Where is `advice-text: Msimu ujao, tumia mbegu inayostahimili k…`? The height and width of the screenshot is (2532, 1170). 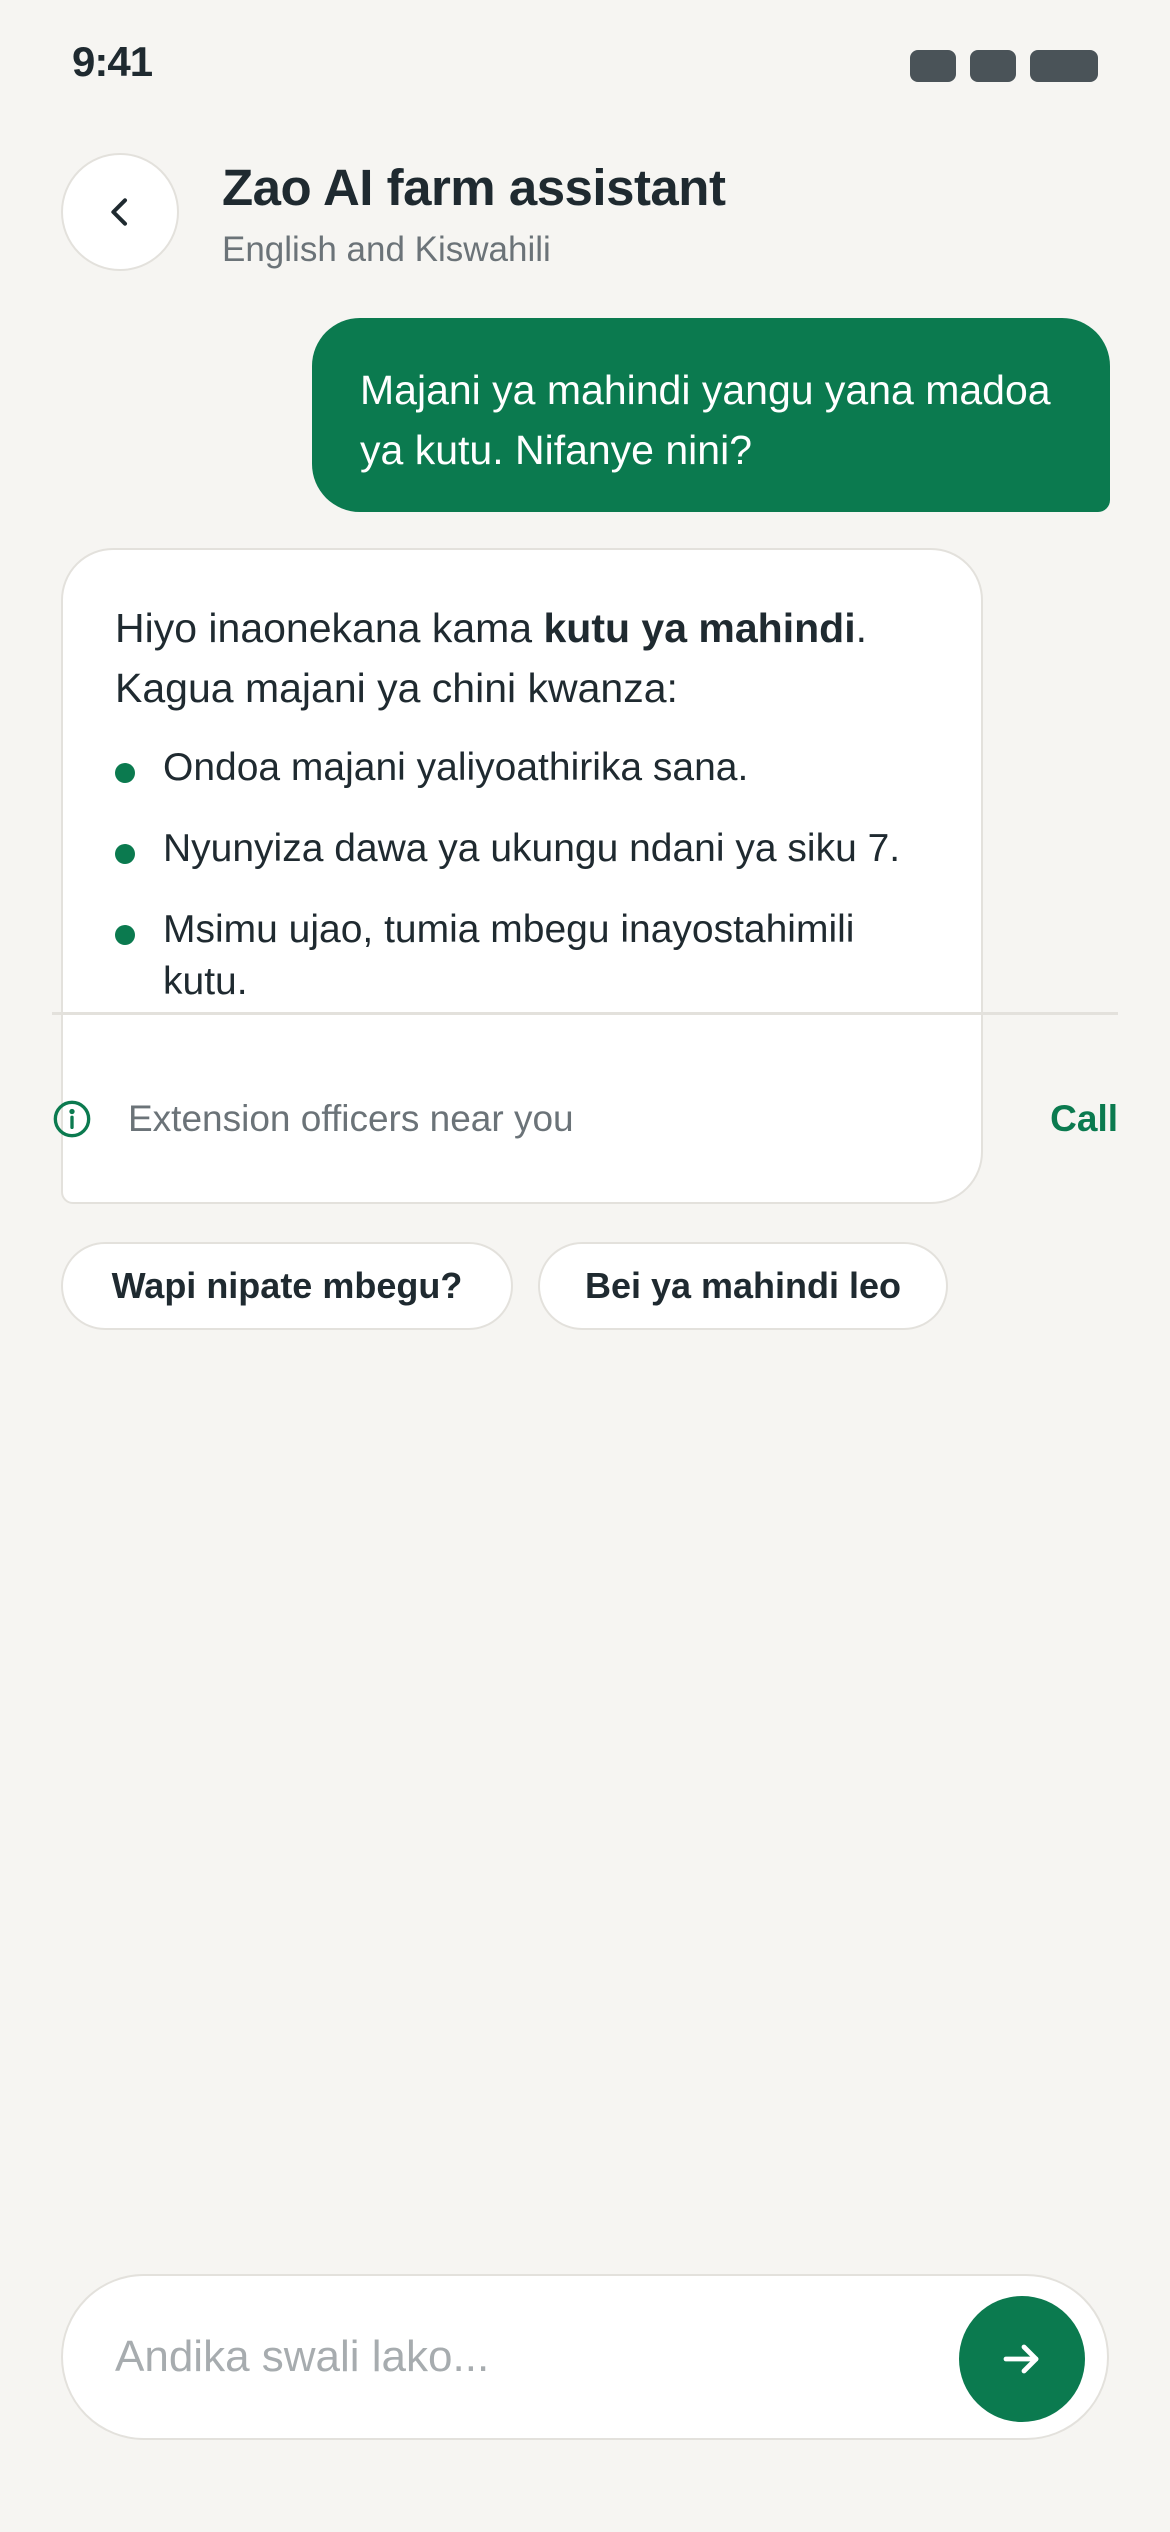 advice-text: Msimu ujao, tumia mbegu inayostahimili k… is located at coordinates (509, 955).